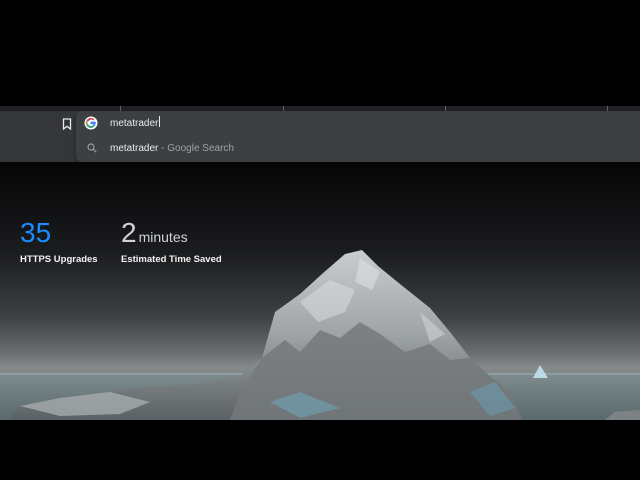 The height and width of the screenshot is (480, 640). I want to click on time-saved-stat: 2 minutes Estimated Time Saved, so click(171, 241).